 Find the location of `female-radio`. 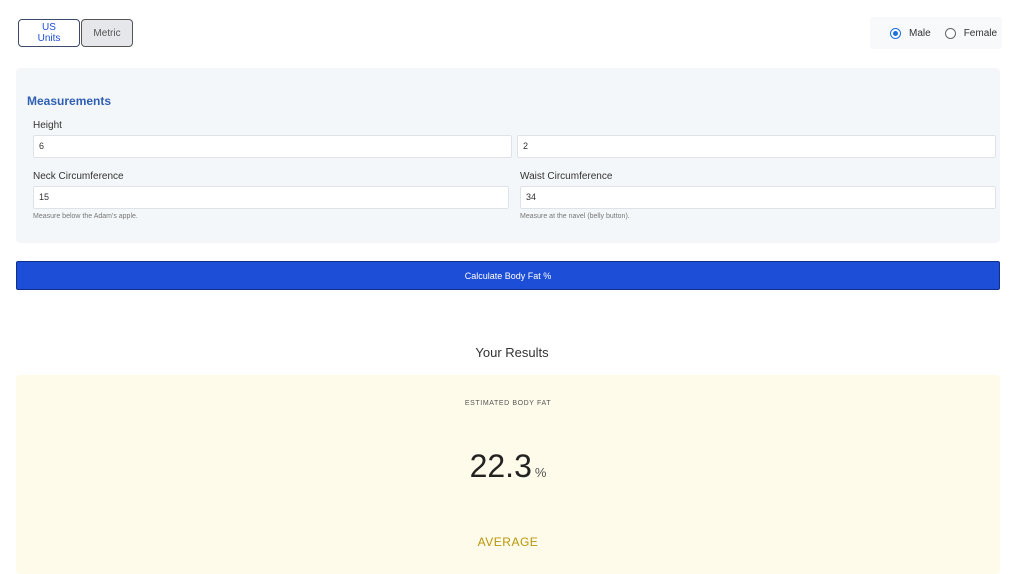

female-radio is located at coordinates (950, 33).